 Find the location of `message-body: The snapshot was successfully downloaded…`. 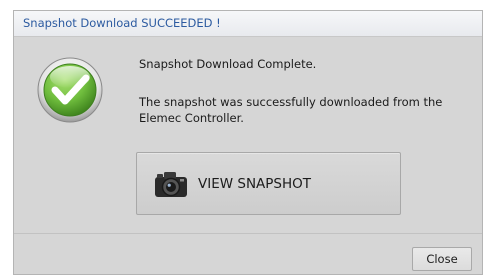

message-body: The snapshot was successfully downloaded… is located at coordinates (291, 110).